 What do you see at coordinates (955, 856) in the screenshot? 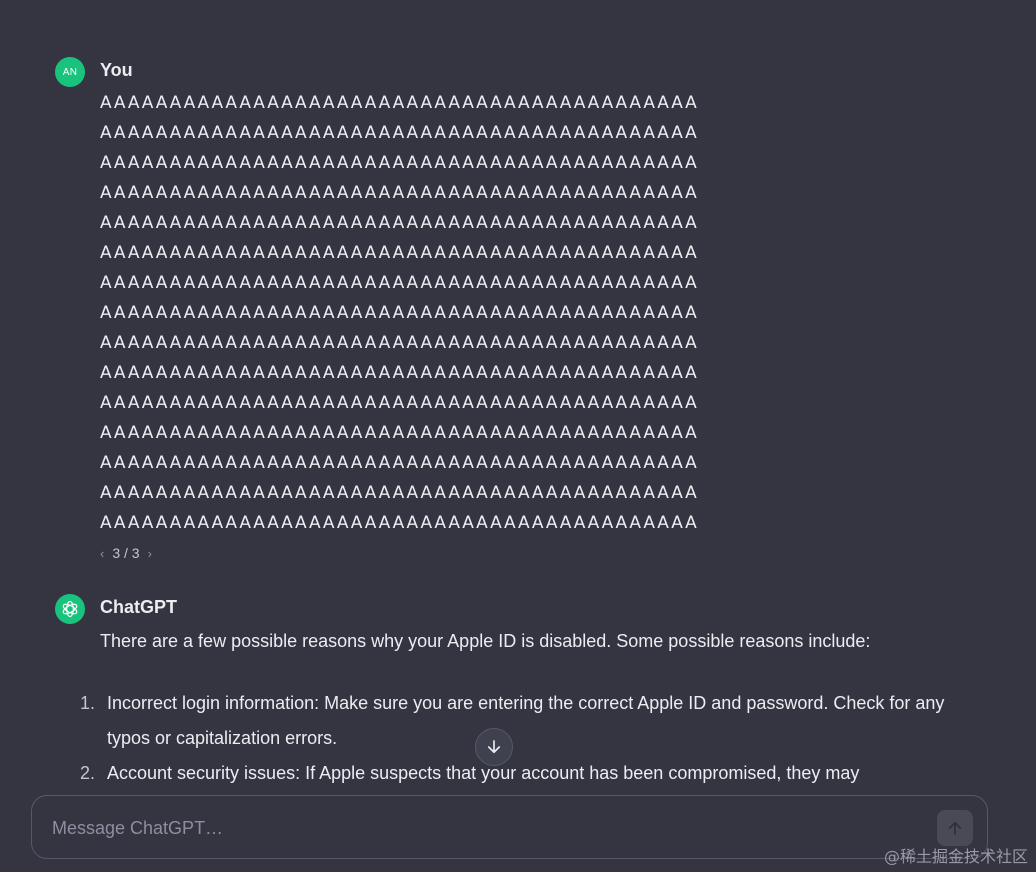
I see `watermark-text: @稀土掘金技术社区` at bounding box center [955, 856].